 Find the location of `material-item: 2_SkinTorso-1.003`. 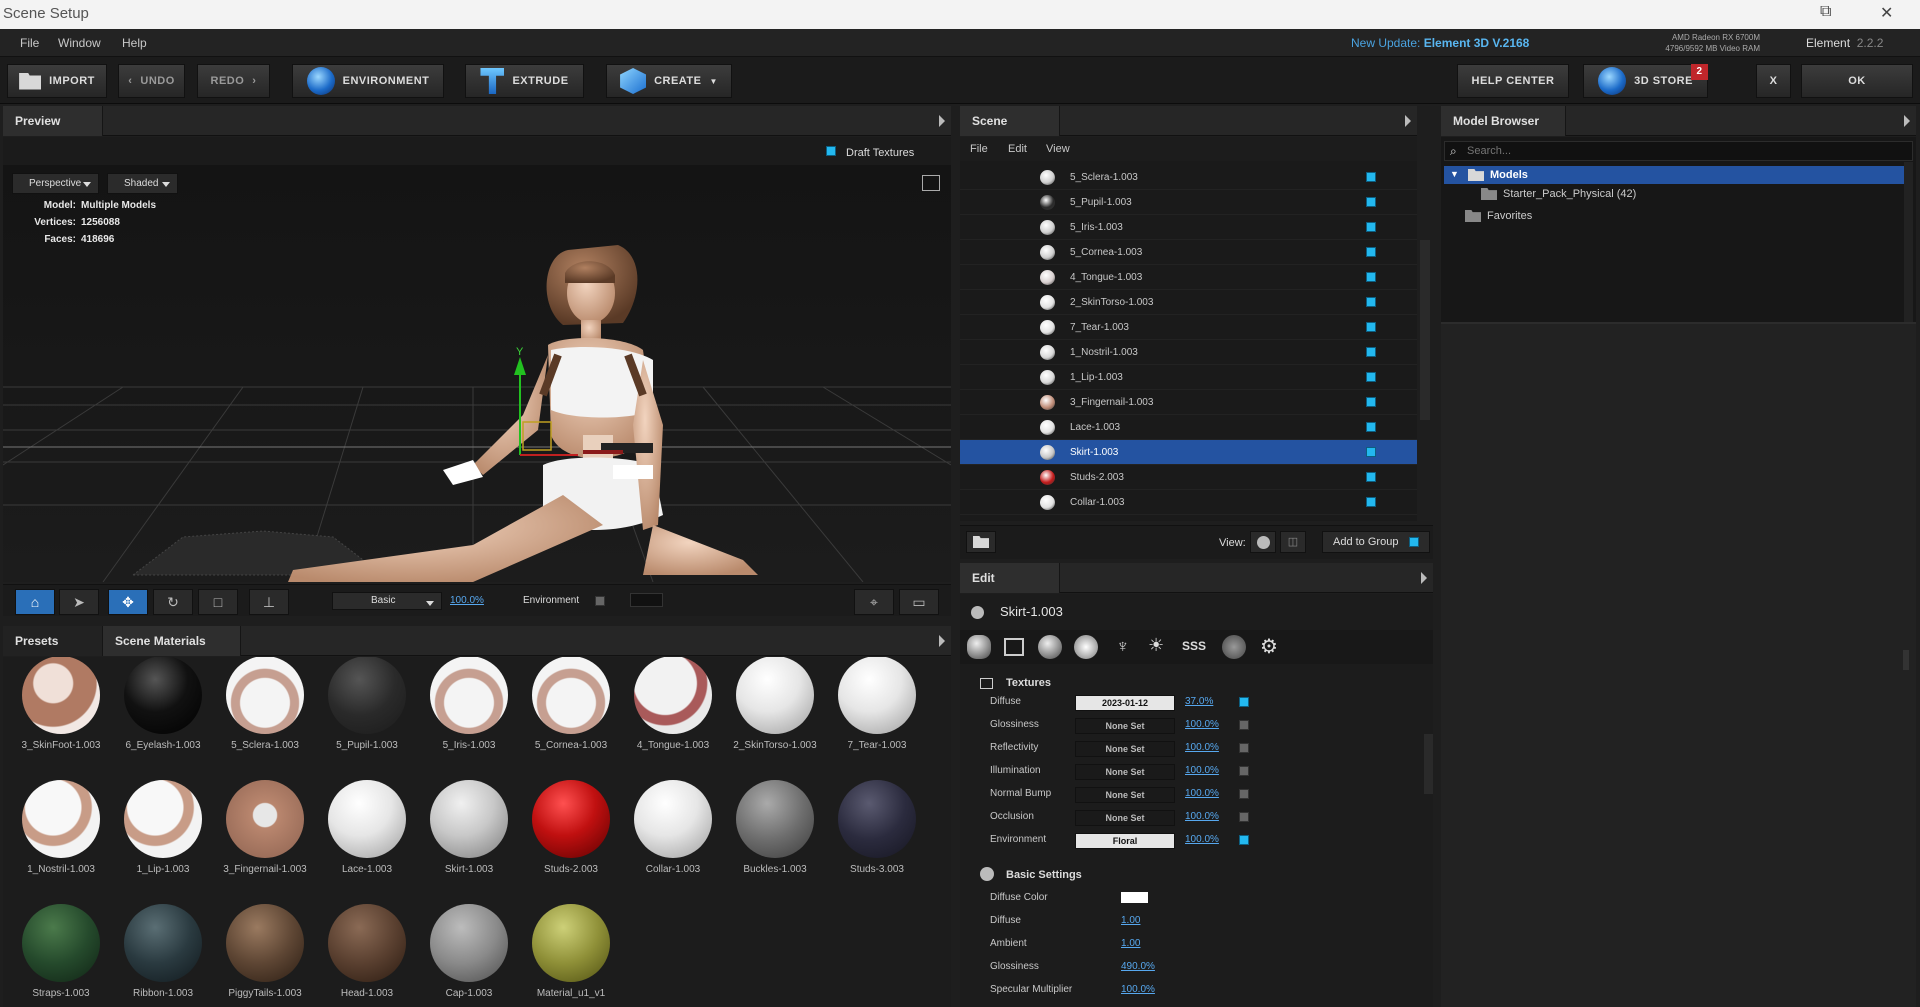

material-item: 2_SkinTorso-1.003 is located at coordinates (775, 704).